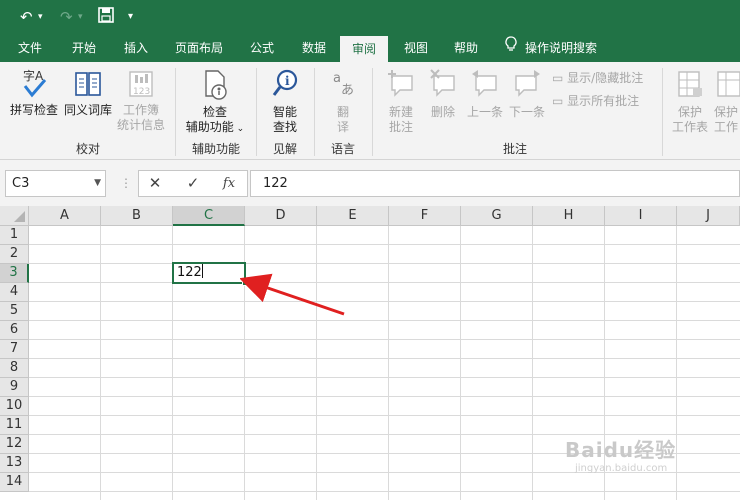 This screenshot has width=740, height=500. I want to click on previous-comment-button: 上一条, so click(485, 94).